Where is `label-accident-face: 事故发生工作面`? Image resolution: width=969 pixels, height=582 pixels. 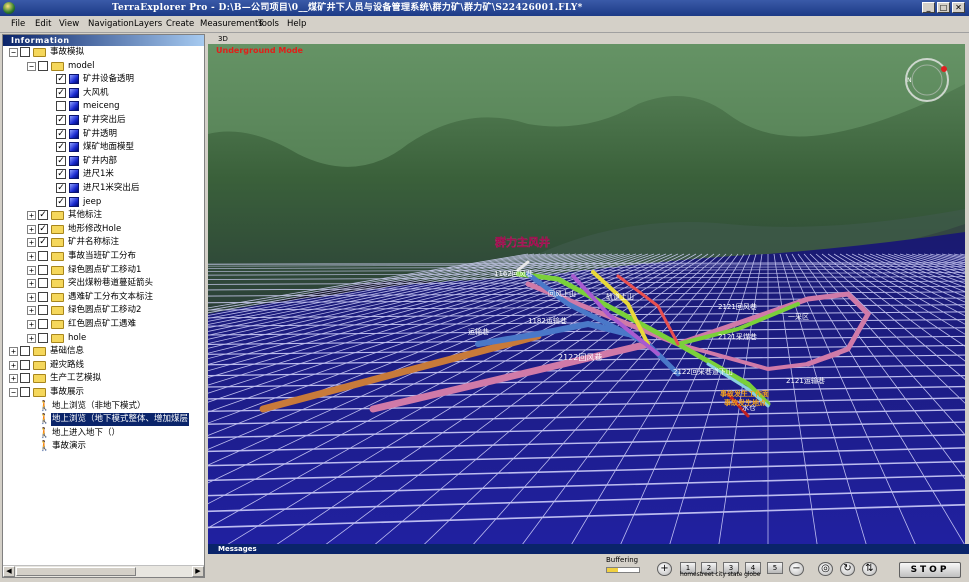 label-accident-face: 事故发生工作面 is located at coordinates (744, 393).